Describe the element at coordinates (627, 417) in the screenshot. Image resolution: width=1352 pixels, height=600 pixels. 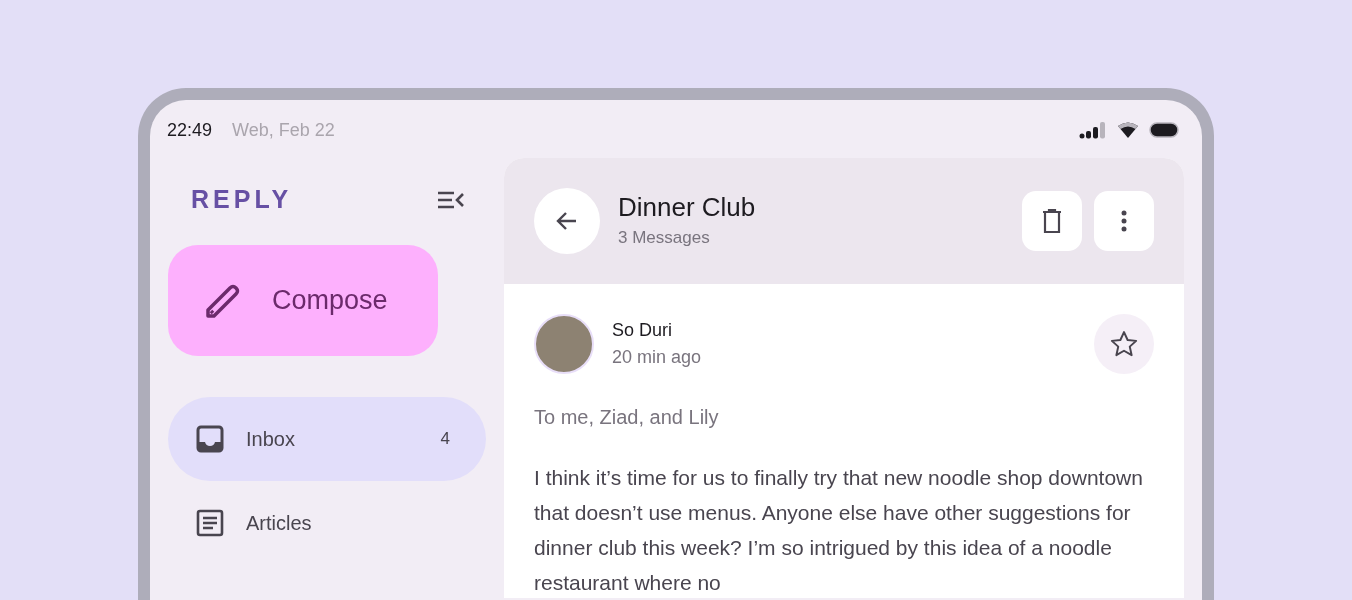
I see `recipients-line: To me, Ziad, and Lily` at that location.